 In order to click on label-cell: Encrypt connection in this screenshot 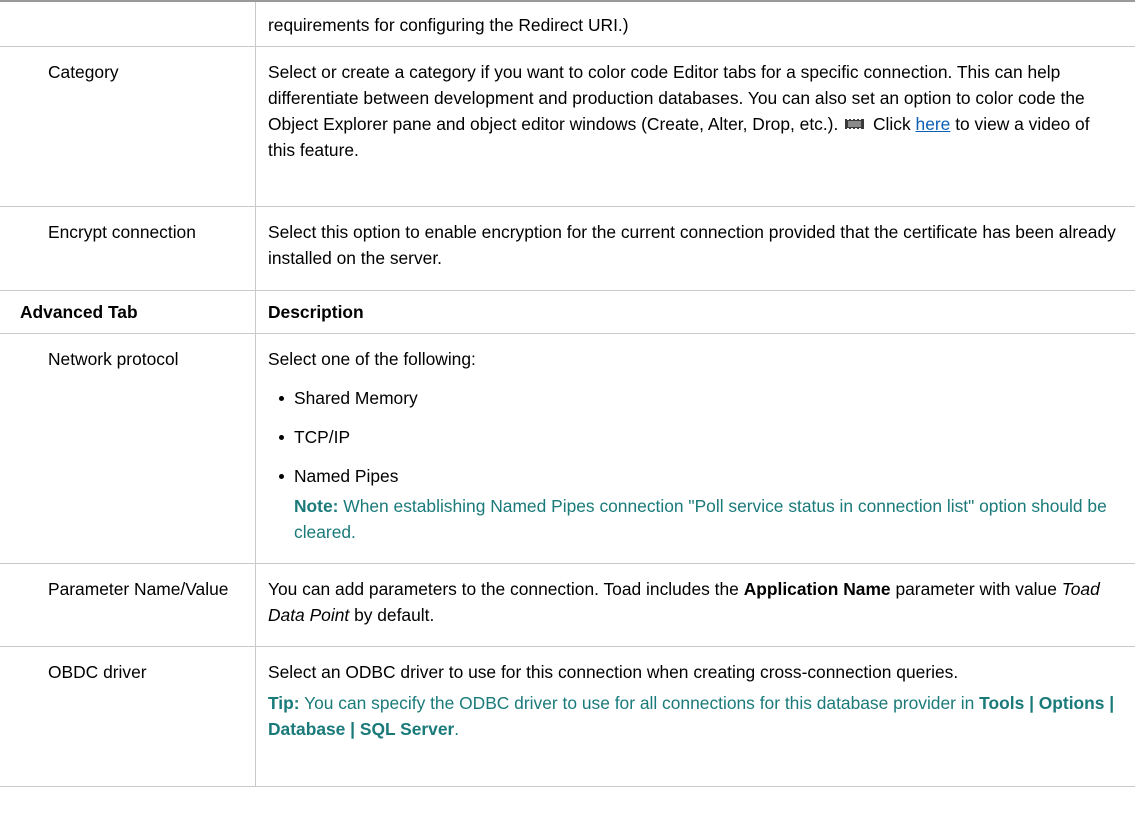, I will do `click(128, 248)`.